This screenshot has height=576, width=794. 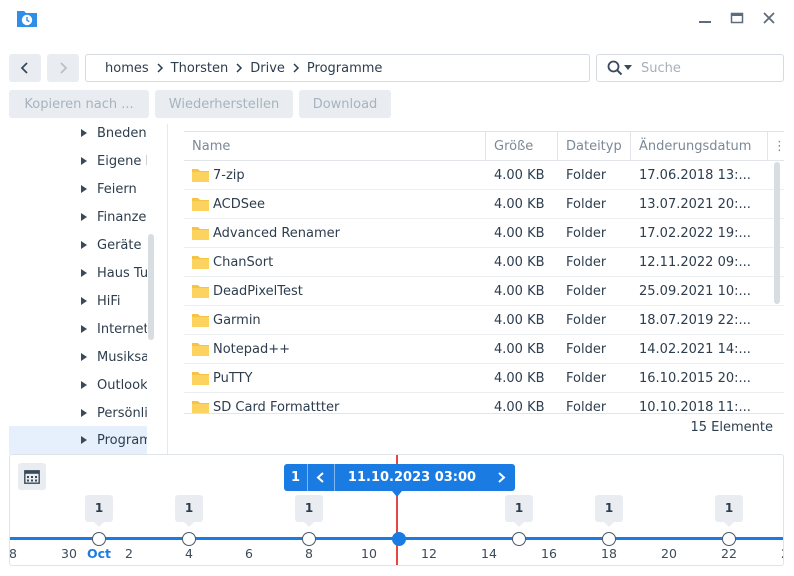 I want to click on tree-item: Outlook, so click(x=78, y=385).